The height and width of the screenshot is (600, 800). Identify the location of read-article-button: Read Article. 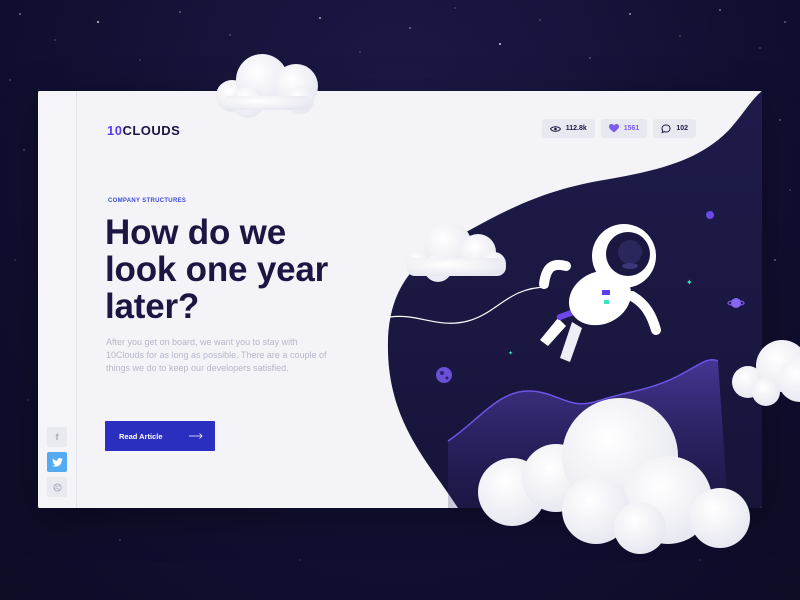
(160, 436).